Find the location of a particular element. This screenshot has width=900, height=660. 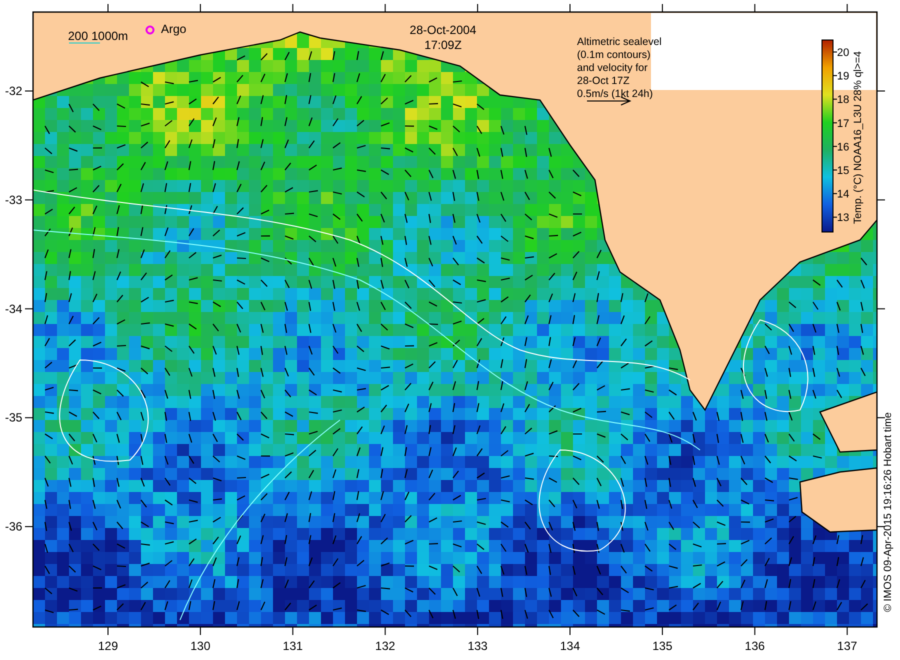

credit-text: © IMOS 09-Apr-2015 19:16:26 Hobart time is located at coordinates (888, 512).